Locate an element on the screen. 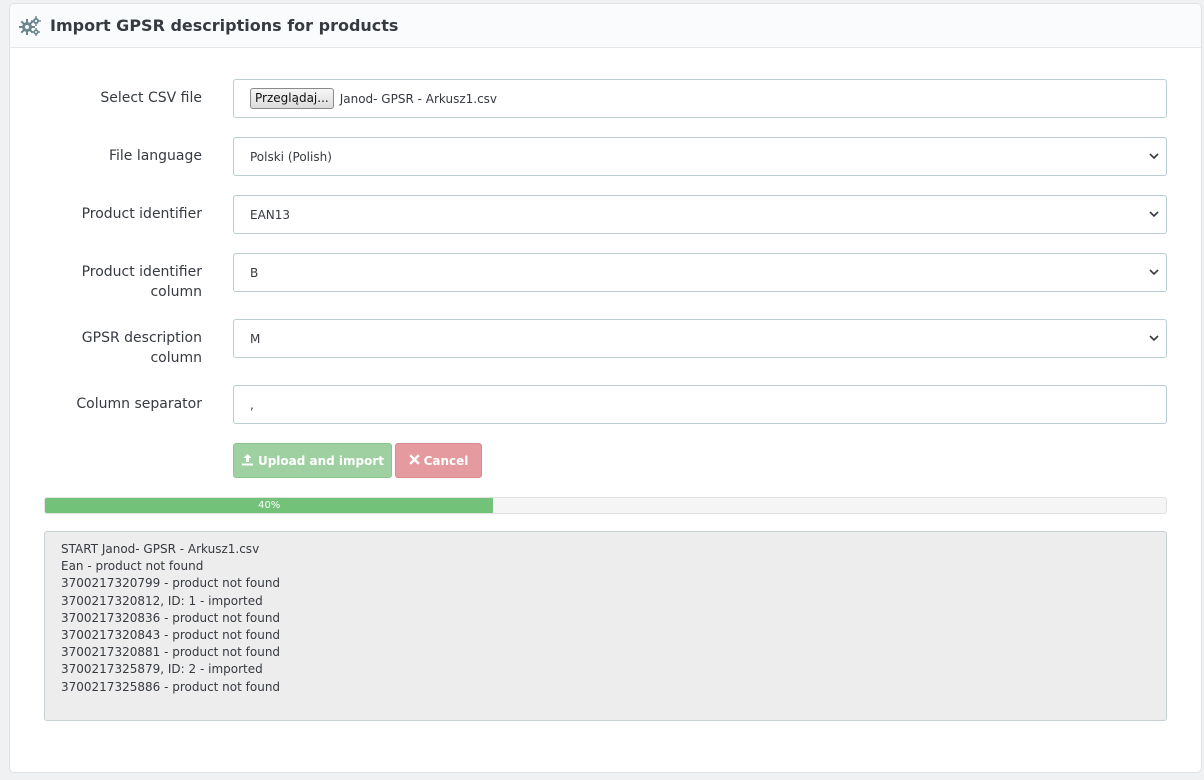 This screenshot has width=1204, height=780. log-line: START Janod- GPSR - Arkusz1.csv is located at coordinates (160, 549).